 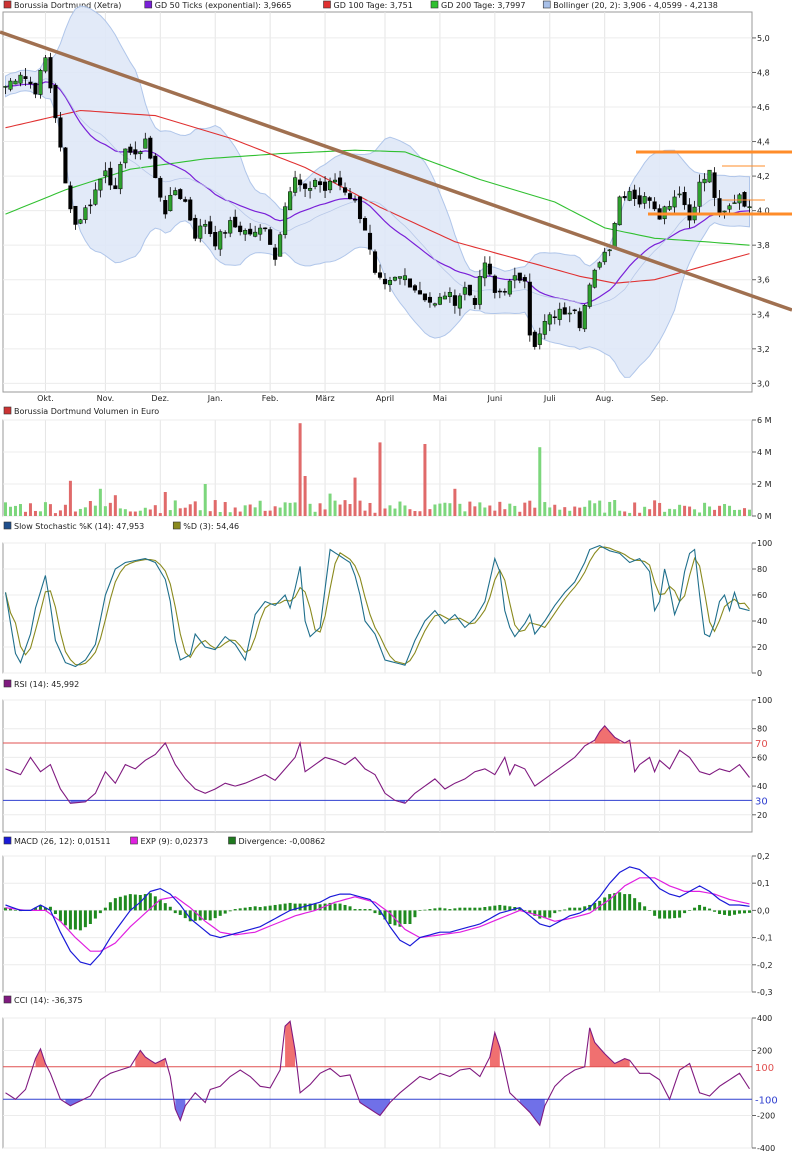 I want to click on legend-label: Borussia Dortmund (Xetra), so click(x=67, y=5).